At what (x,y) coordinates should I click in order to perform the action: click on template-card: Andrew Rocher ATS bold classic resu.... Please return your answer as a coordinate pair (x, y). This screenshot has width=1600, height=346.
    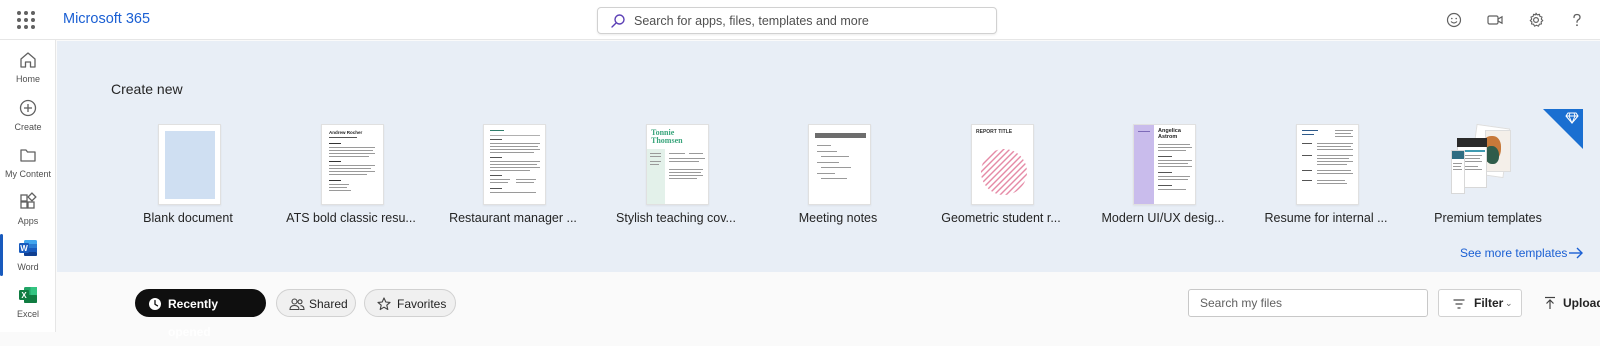
    Looking at the image, I should click on (351, 179).